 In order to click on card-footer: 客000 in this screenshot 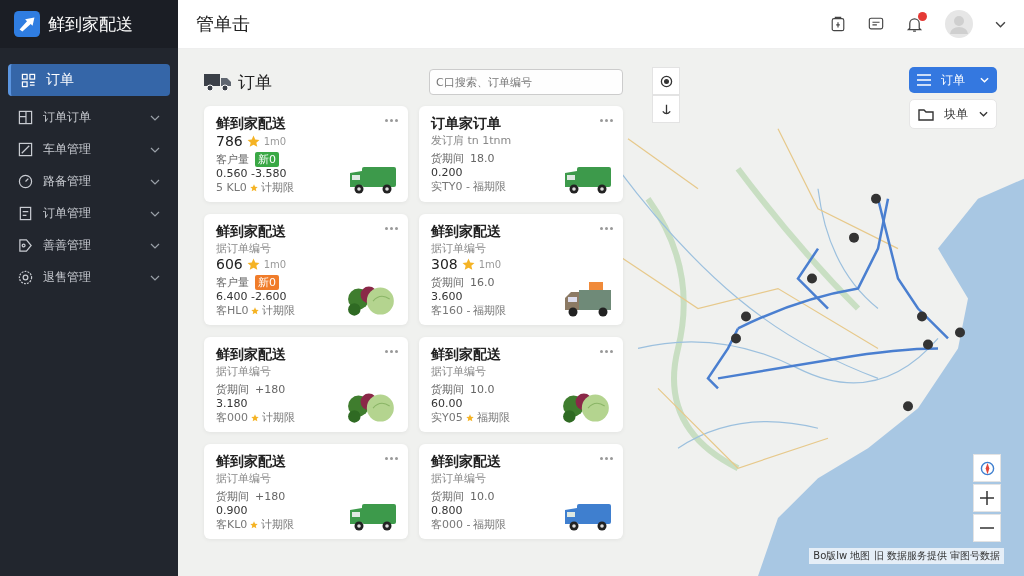, I will do `click(232, 417)`.